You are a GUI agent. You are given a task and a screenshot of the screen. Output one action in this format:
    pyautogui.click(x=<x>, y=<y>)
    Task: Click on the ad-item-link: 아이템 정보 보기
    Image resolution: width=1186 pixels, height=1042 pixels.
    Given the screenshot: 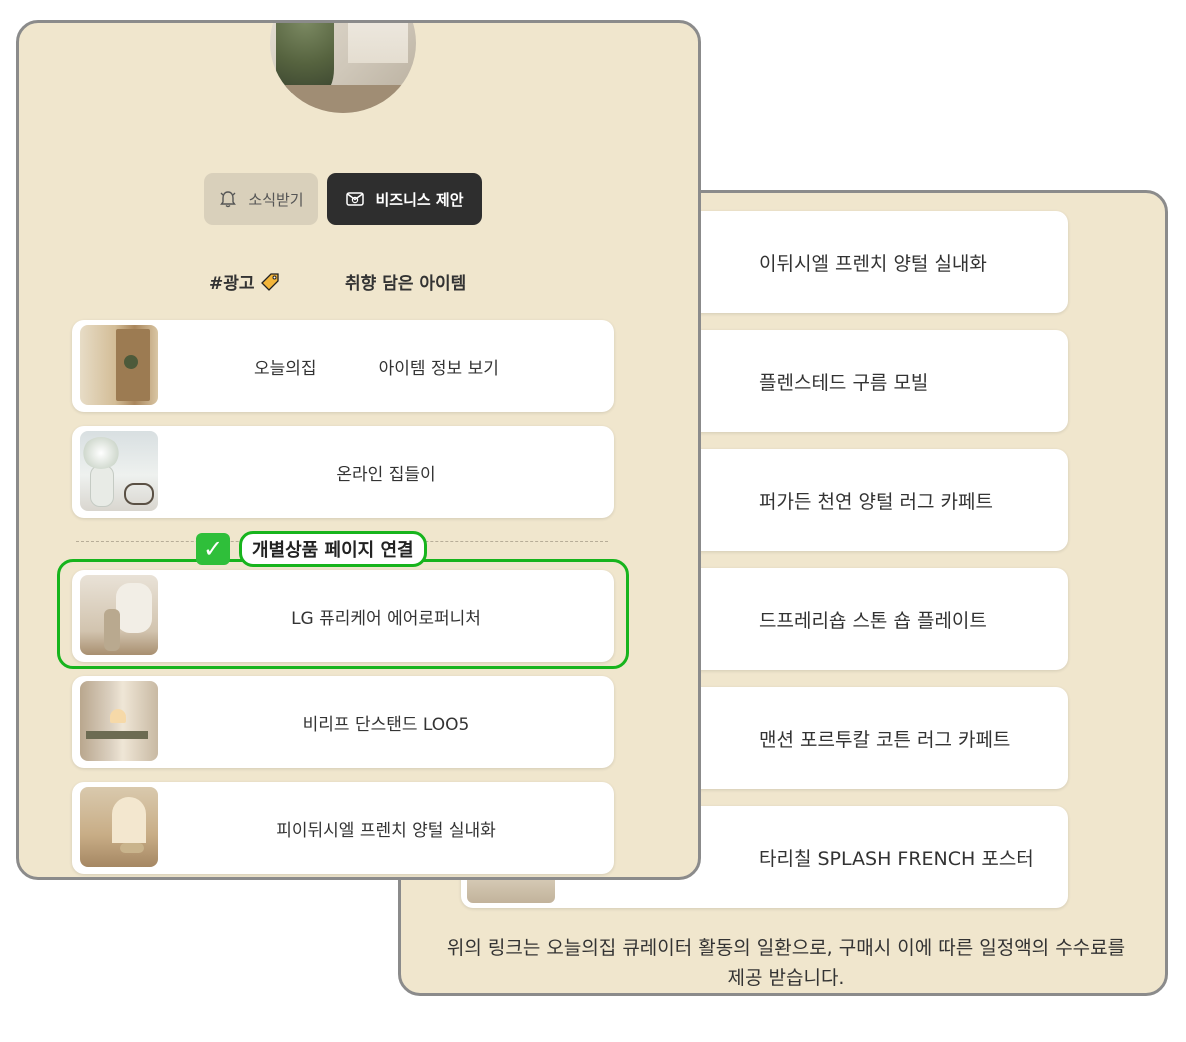 What is the action you would take?
    pyautogui.click(x=439, y=366)
    